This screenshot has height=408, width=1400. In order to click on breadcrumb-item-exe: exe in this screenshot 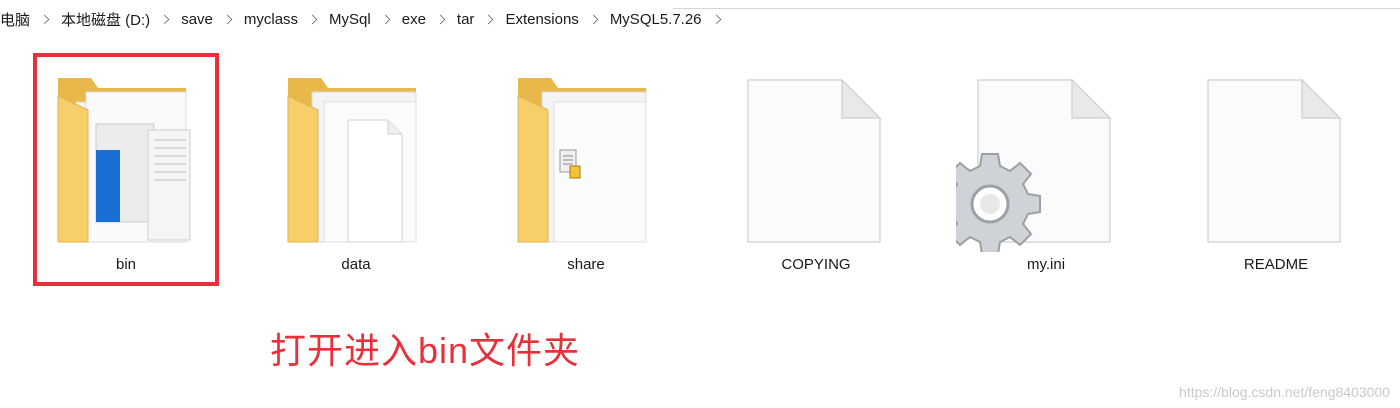, I will do `click(429, 19)`.